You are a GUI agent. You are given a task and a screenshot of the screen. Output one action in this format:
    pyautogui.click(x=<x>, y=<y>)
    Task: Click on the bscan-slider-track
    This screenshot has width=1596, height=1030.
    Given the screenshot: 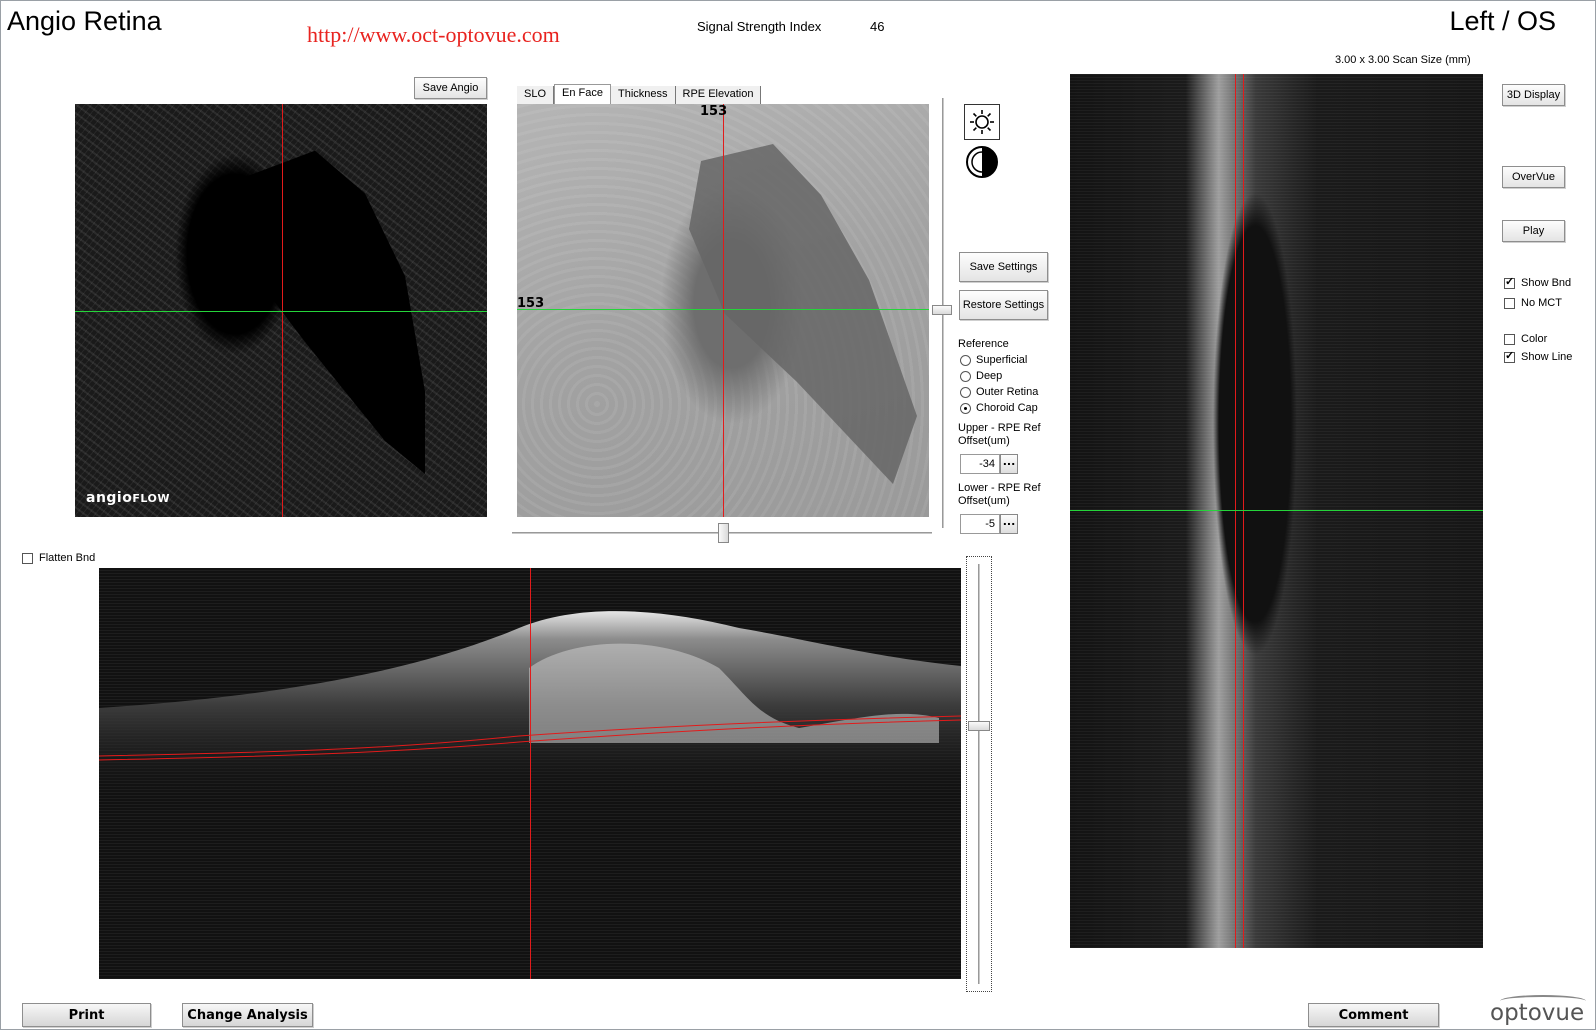 What is the action you would take?
    pyautogui.click(x=979, y=774)
    